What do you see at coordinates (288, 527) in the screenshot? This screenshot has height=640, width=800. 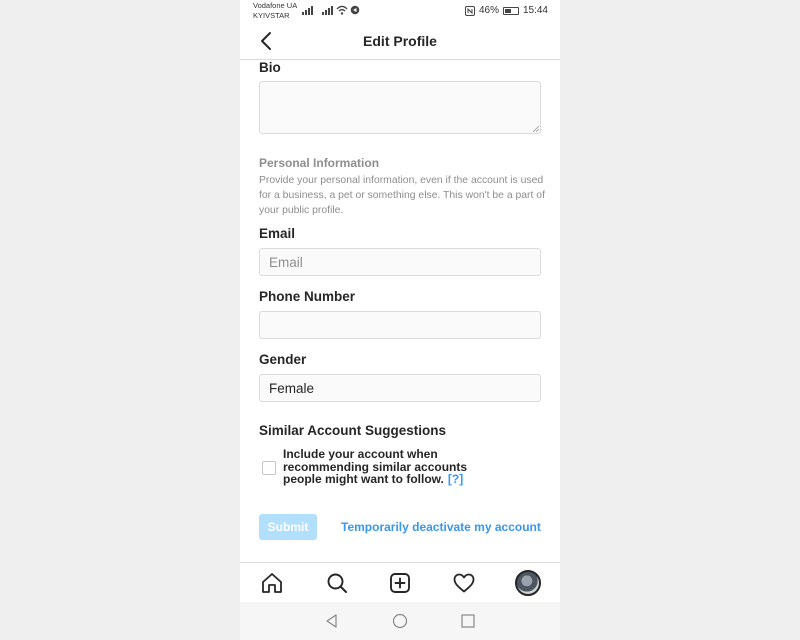 I see `submit-button: Submit` at bounding box center [288, 527].